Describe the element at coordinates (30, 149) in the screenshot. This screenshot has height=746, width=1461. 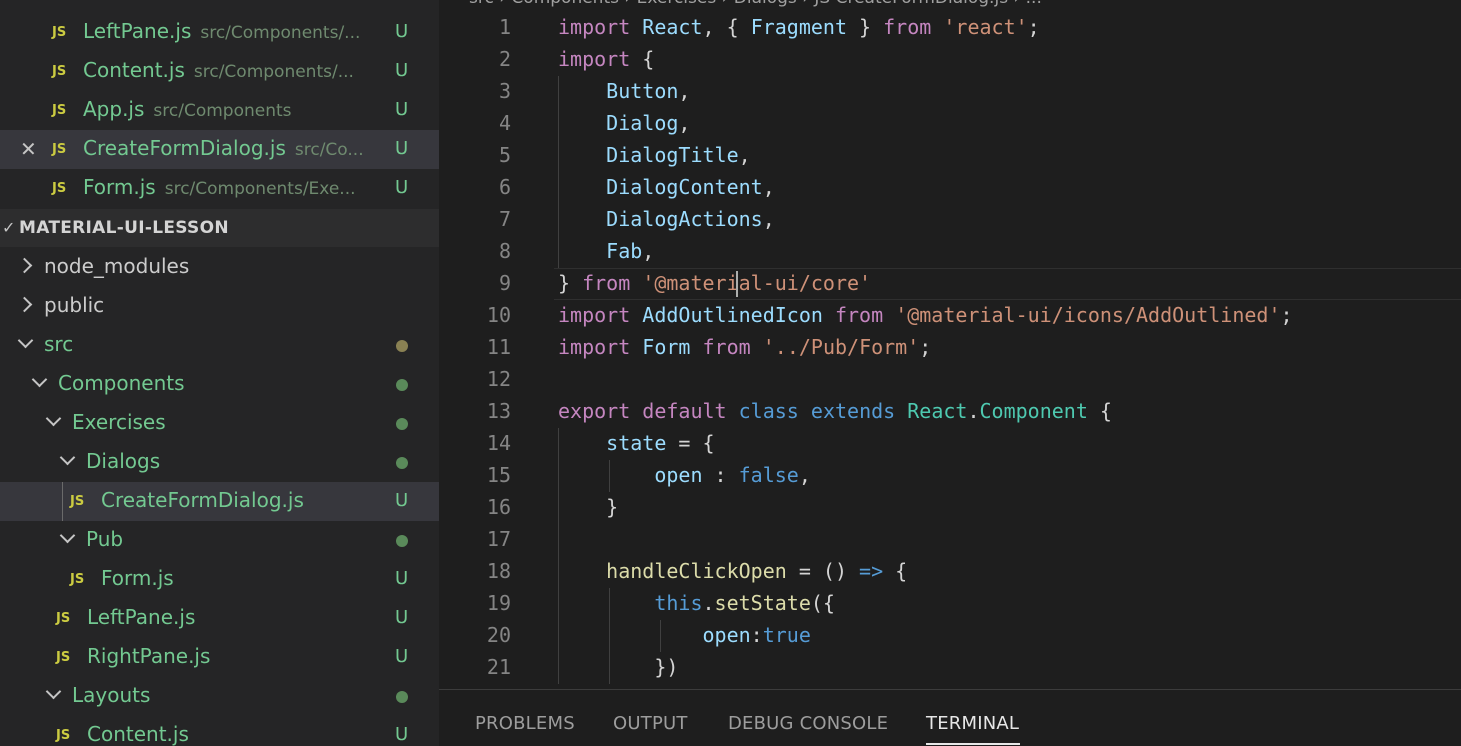
I see `close-icon: ✕` at that location.